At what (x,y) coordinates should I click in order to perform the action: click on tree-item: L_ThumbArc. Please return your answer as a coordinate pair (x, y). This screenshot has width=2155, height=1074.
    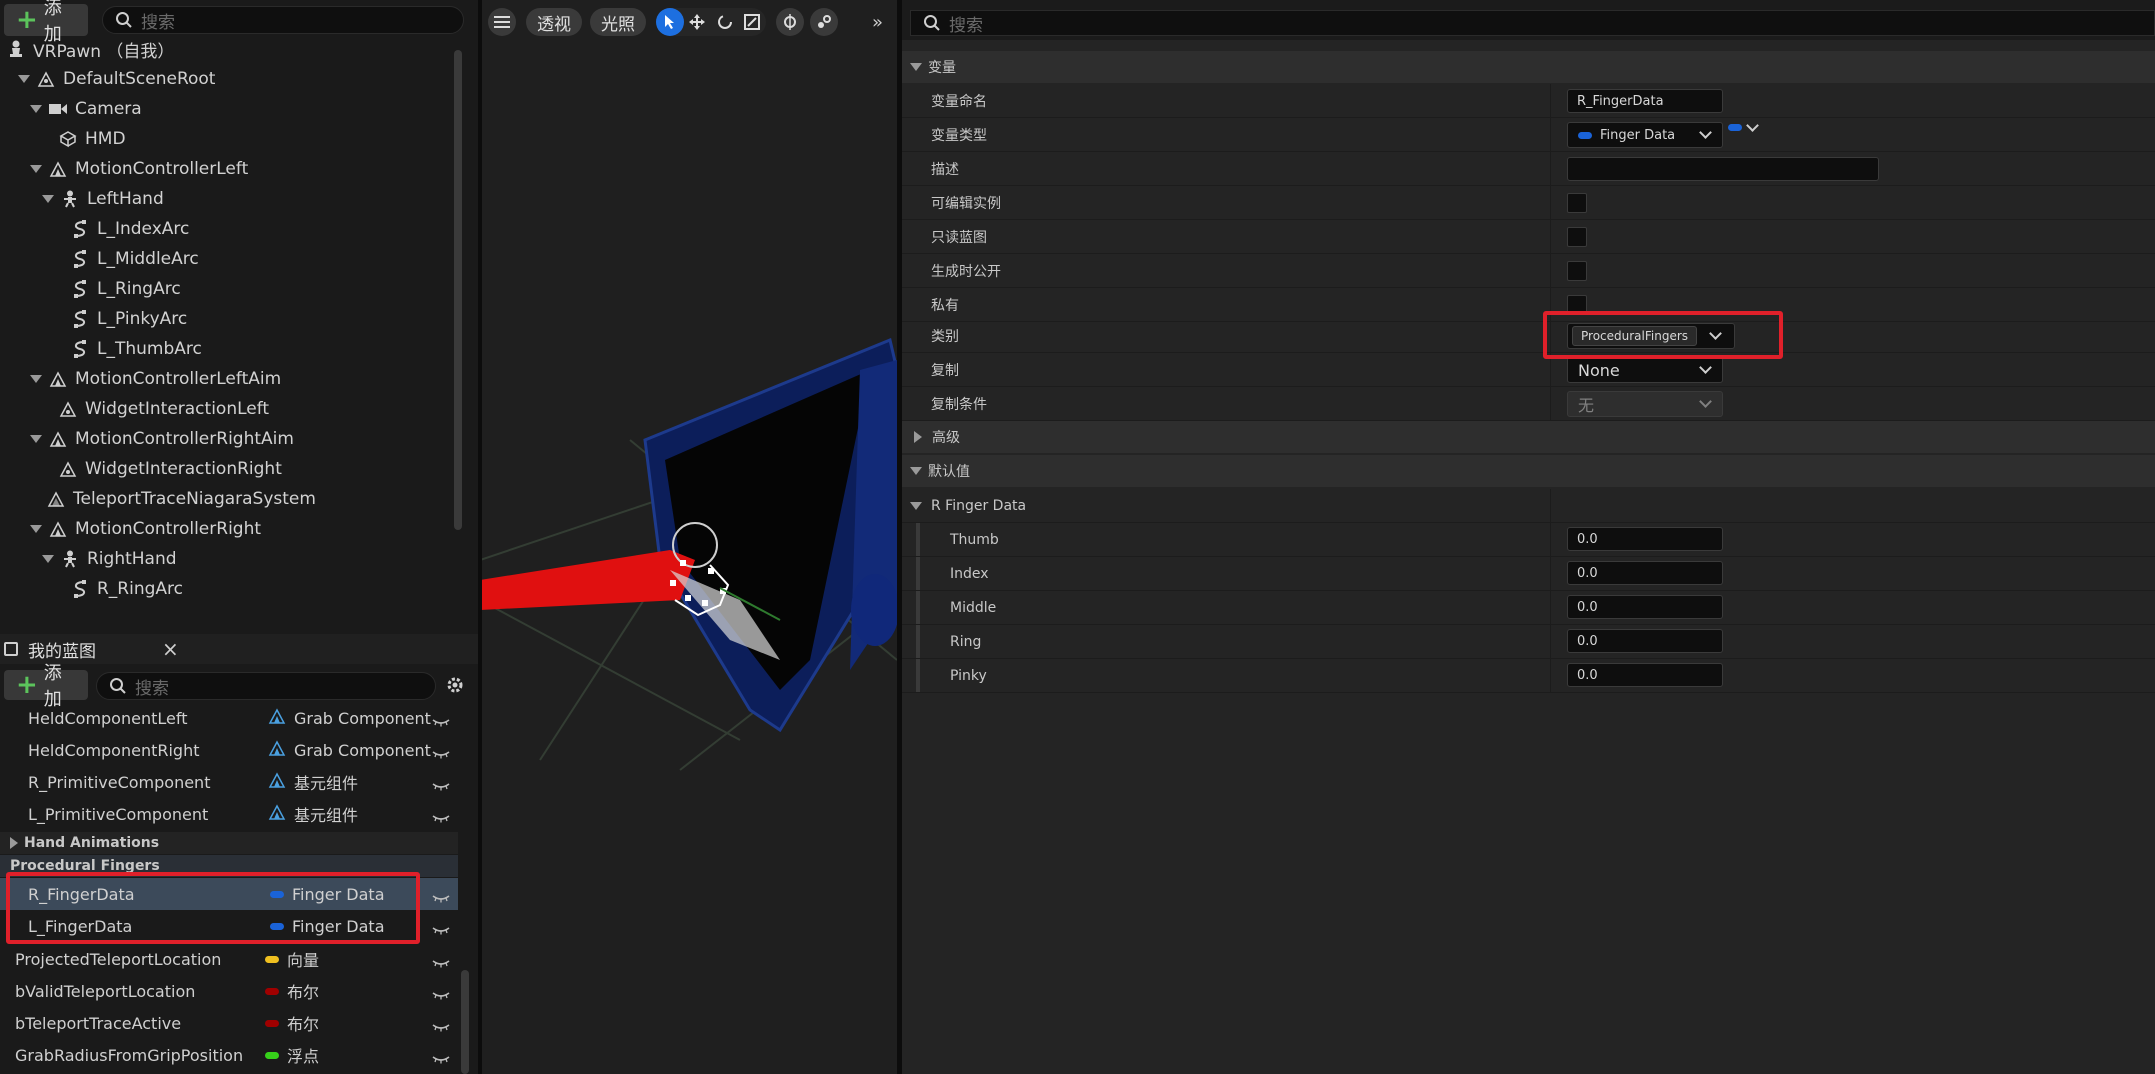
    Looking at the image, I should click on (136, 349).